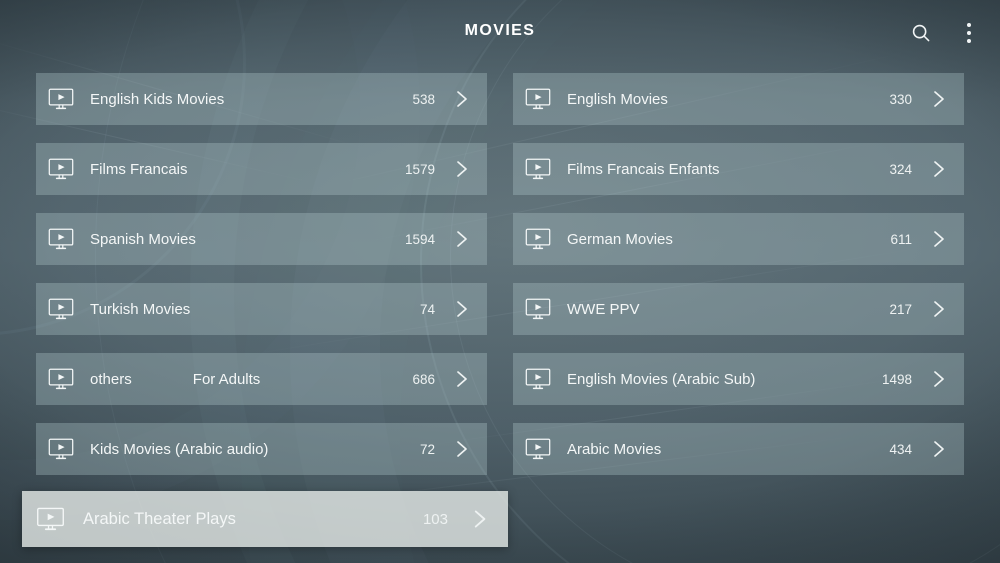 The width and height of the screenshot is (1000, 563). What do you see at coordinates (423, 379) in the screenshot?
I see `category-count: 686` at bounding box center [423, 379].